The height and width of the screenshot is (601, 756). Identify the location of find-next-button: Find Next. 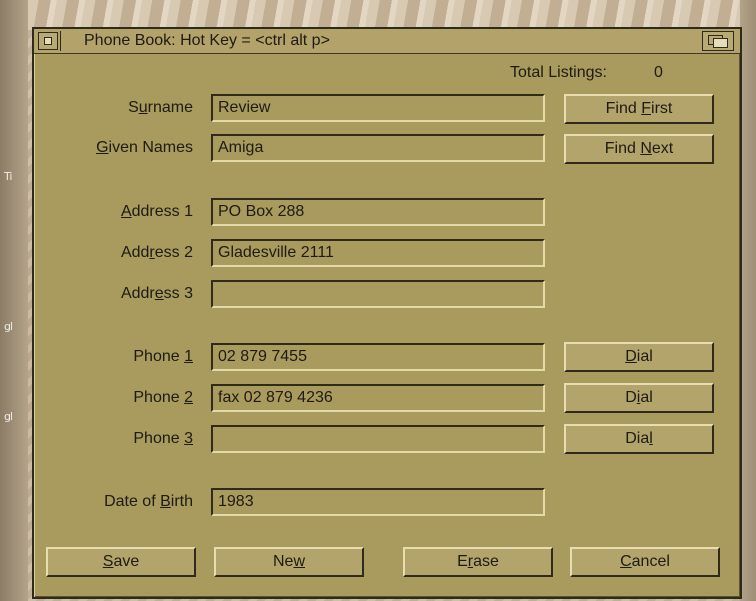
(639, 149).